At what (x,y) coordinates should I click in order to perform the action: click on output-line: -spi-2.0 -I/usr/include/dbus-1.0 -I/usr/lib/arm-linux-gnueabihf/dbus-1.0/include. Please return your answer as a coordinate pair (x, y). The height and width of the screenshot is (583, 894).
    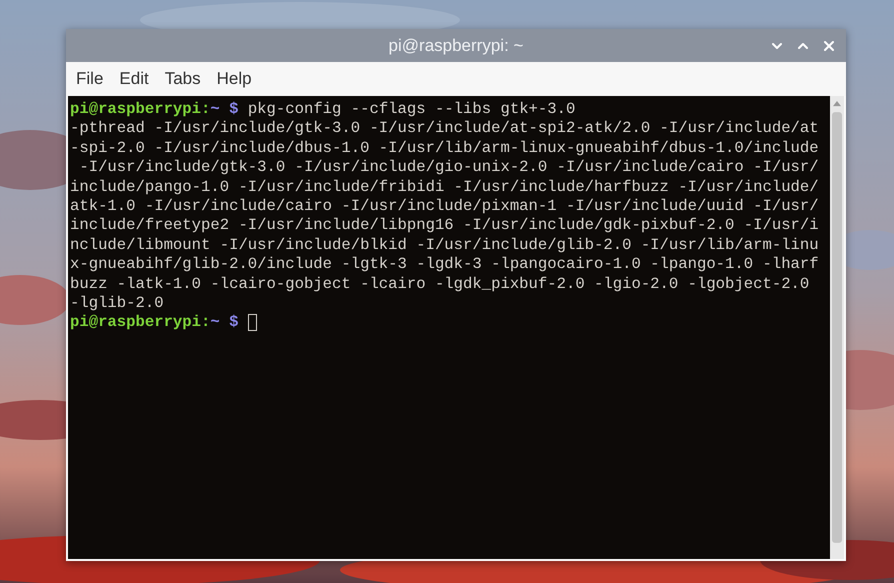
    Looking at the image, I should click on (444, 148).